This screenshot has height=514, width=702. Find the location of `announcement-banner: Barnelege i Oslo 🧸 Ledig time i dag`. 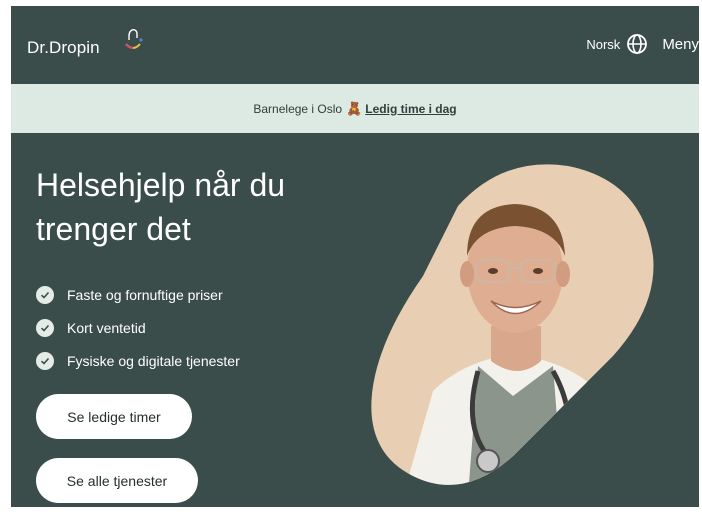

announcement-banner: Barnelege i Oslo 🧸 Ledig time i dag is located at coordinates (355, 108).